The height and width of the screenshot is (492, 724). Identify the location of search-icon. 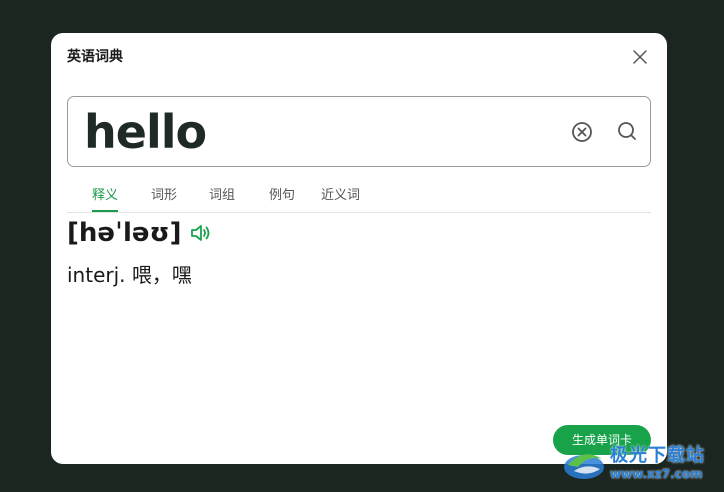
(627, 131).